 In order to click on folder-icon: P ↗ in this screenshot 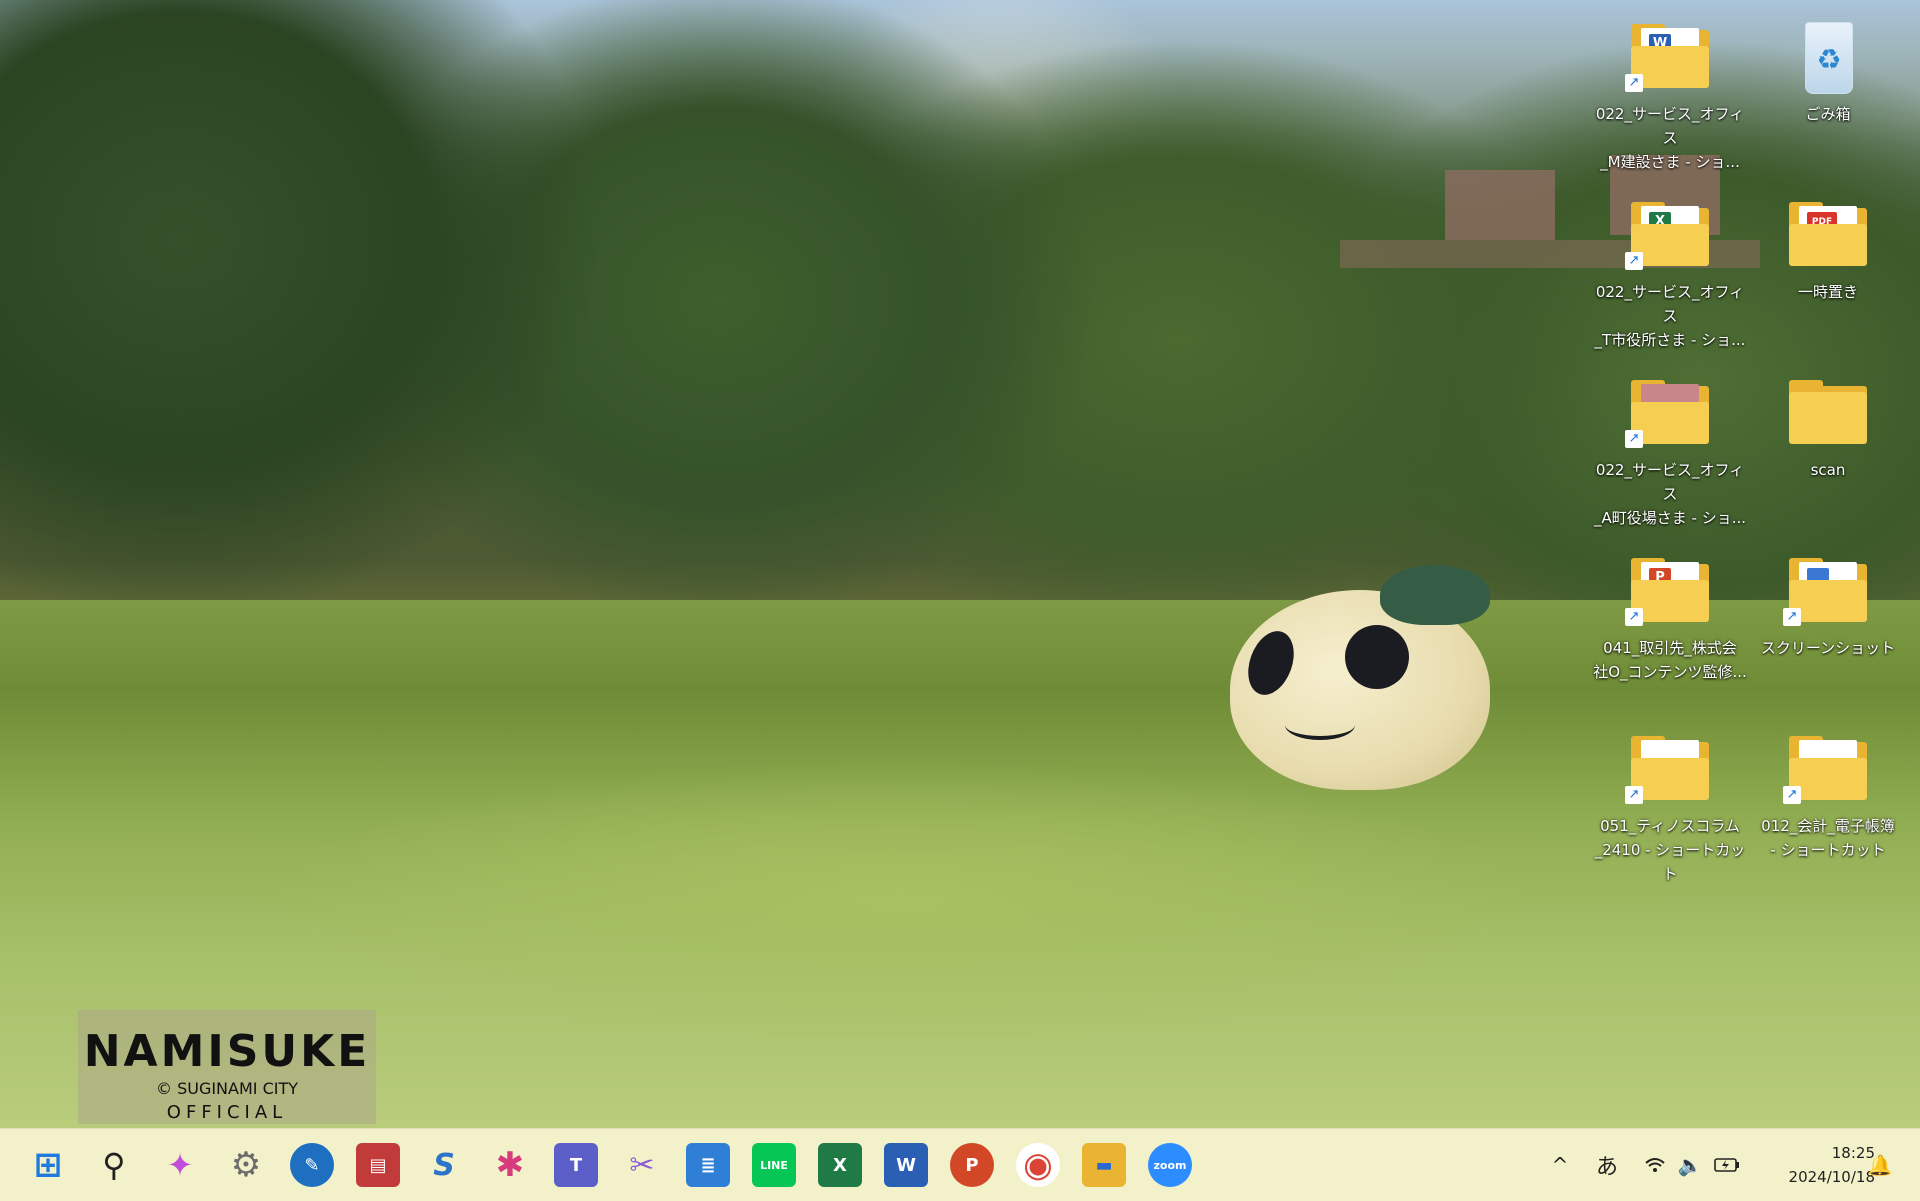, I will do `click(1667, 591)`.